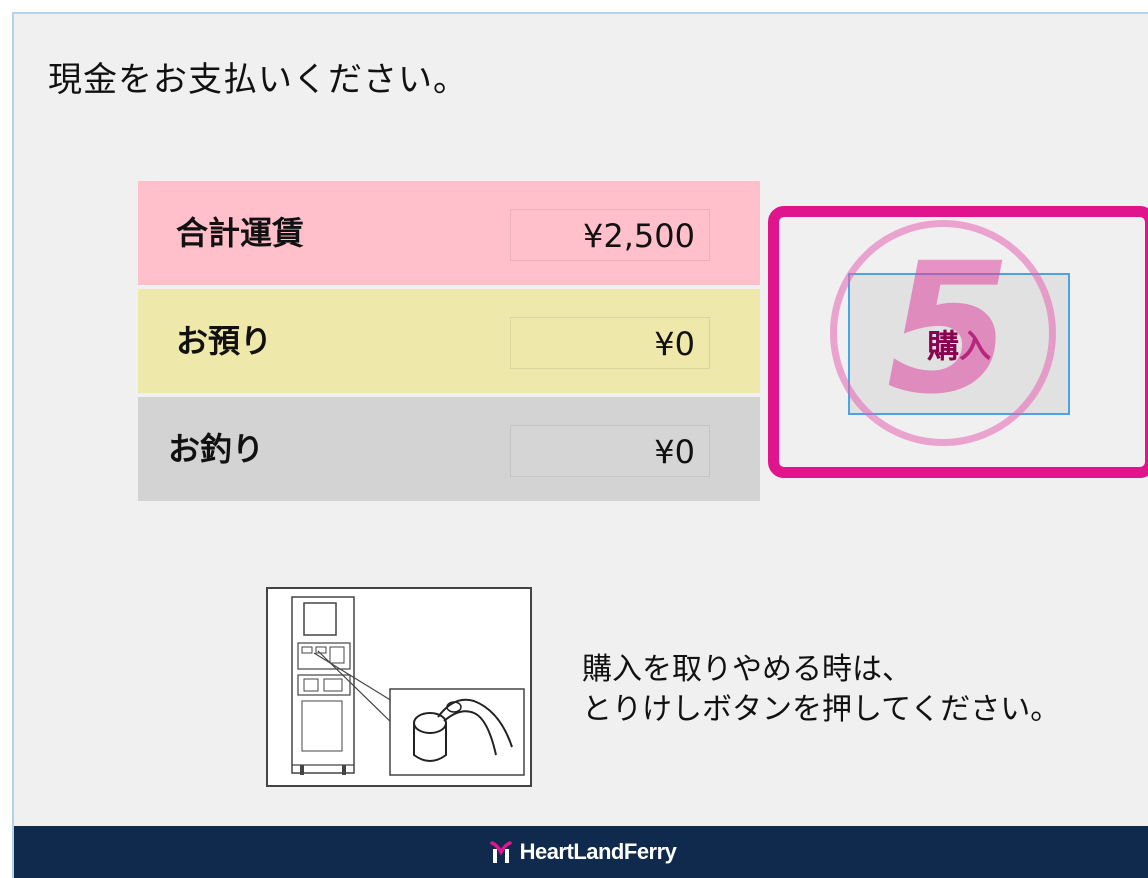 The width and height of the screenshot is (1148, 878). What do you see at coordinates (240, 233) in the screenshot?
I see `total-fare-label: 合計運賃` at bounding box center [240, 233].